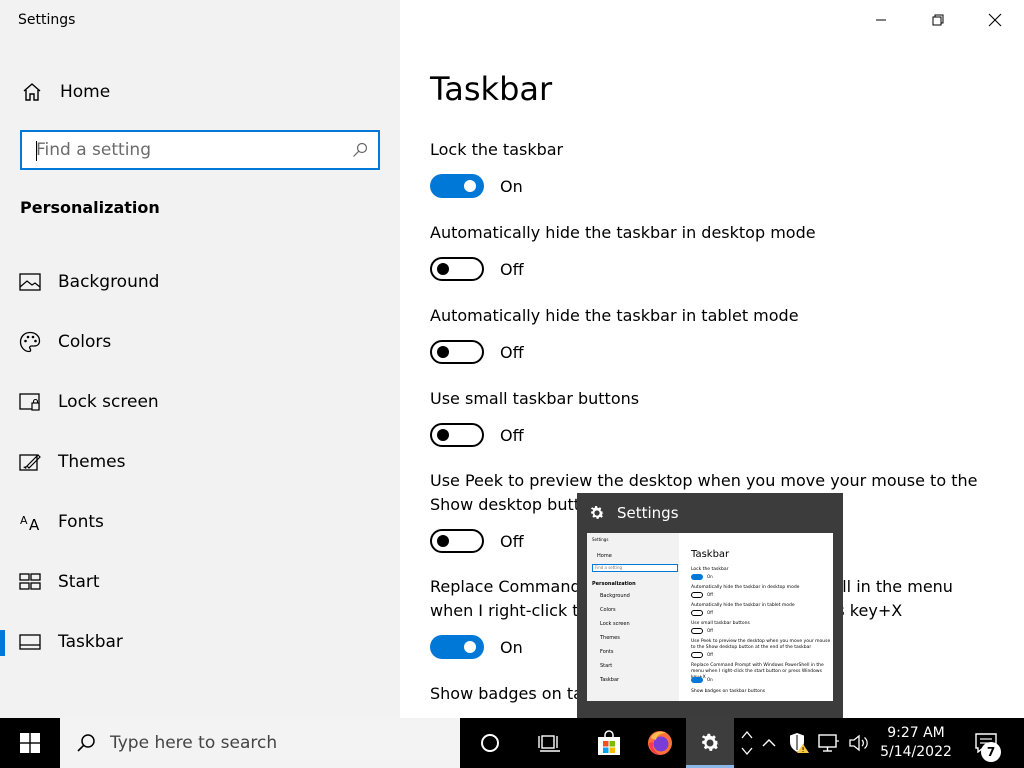 The width and height of the screenshot is (1024, 768). I want to click on firefox-button, so click(660, 743).